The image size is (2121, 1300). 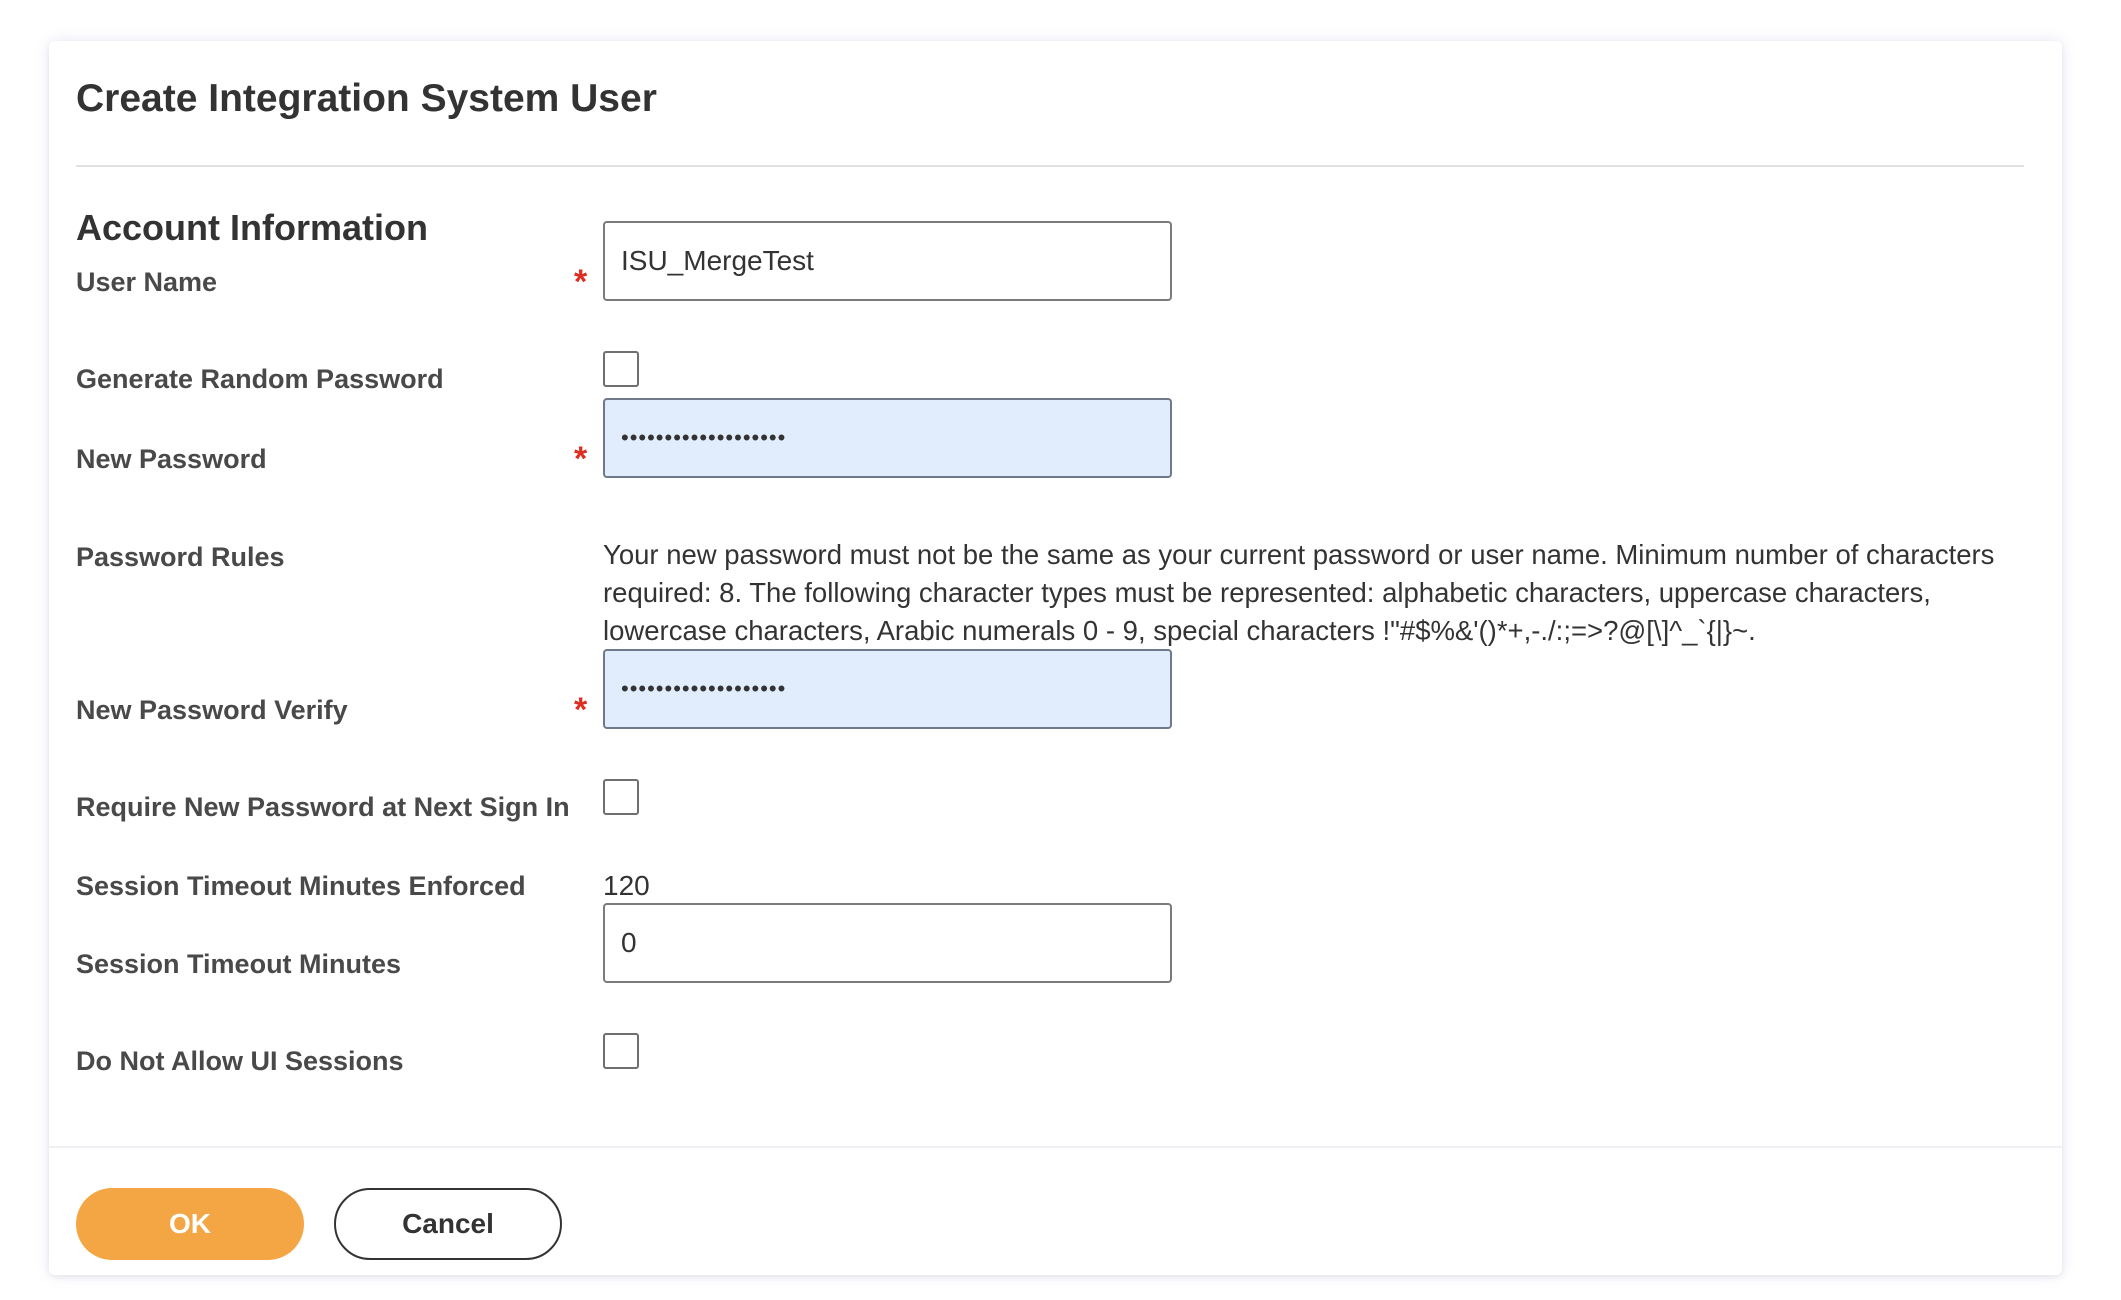 I want to click on footer-divider, so click(x=1055, y=1147).